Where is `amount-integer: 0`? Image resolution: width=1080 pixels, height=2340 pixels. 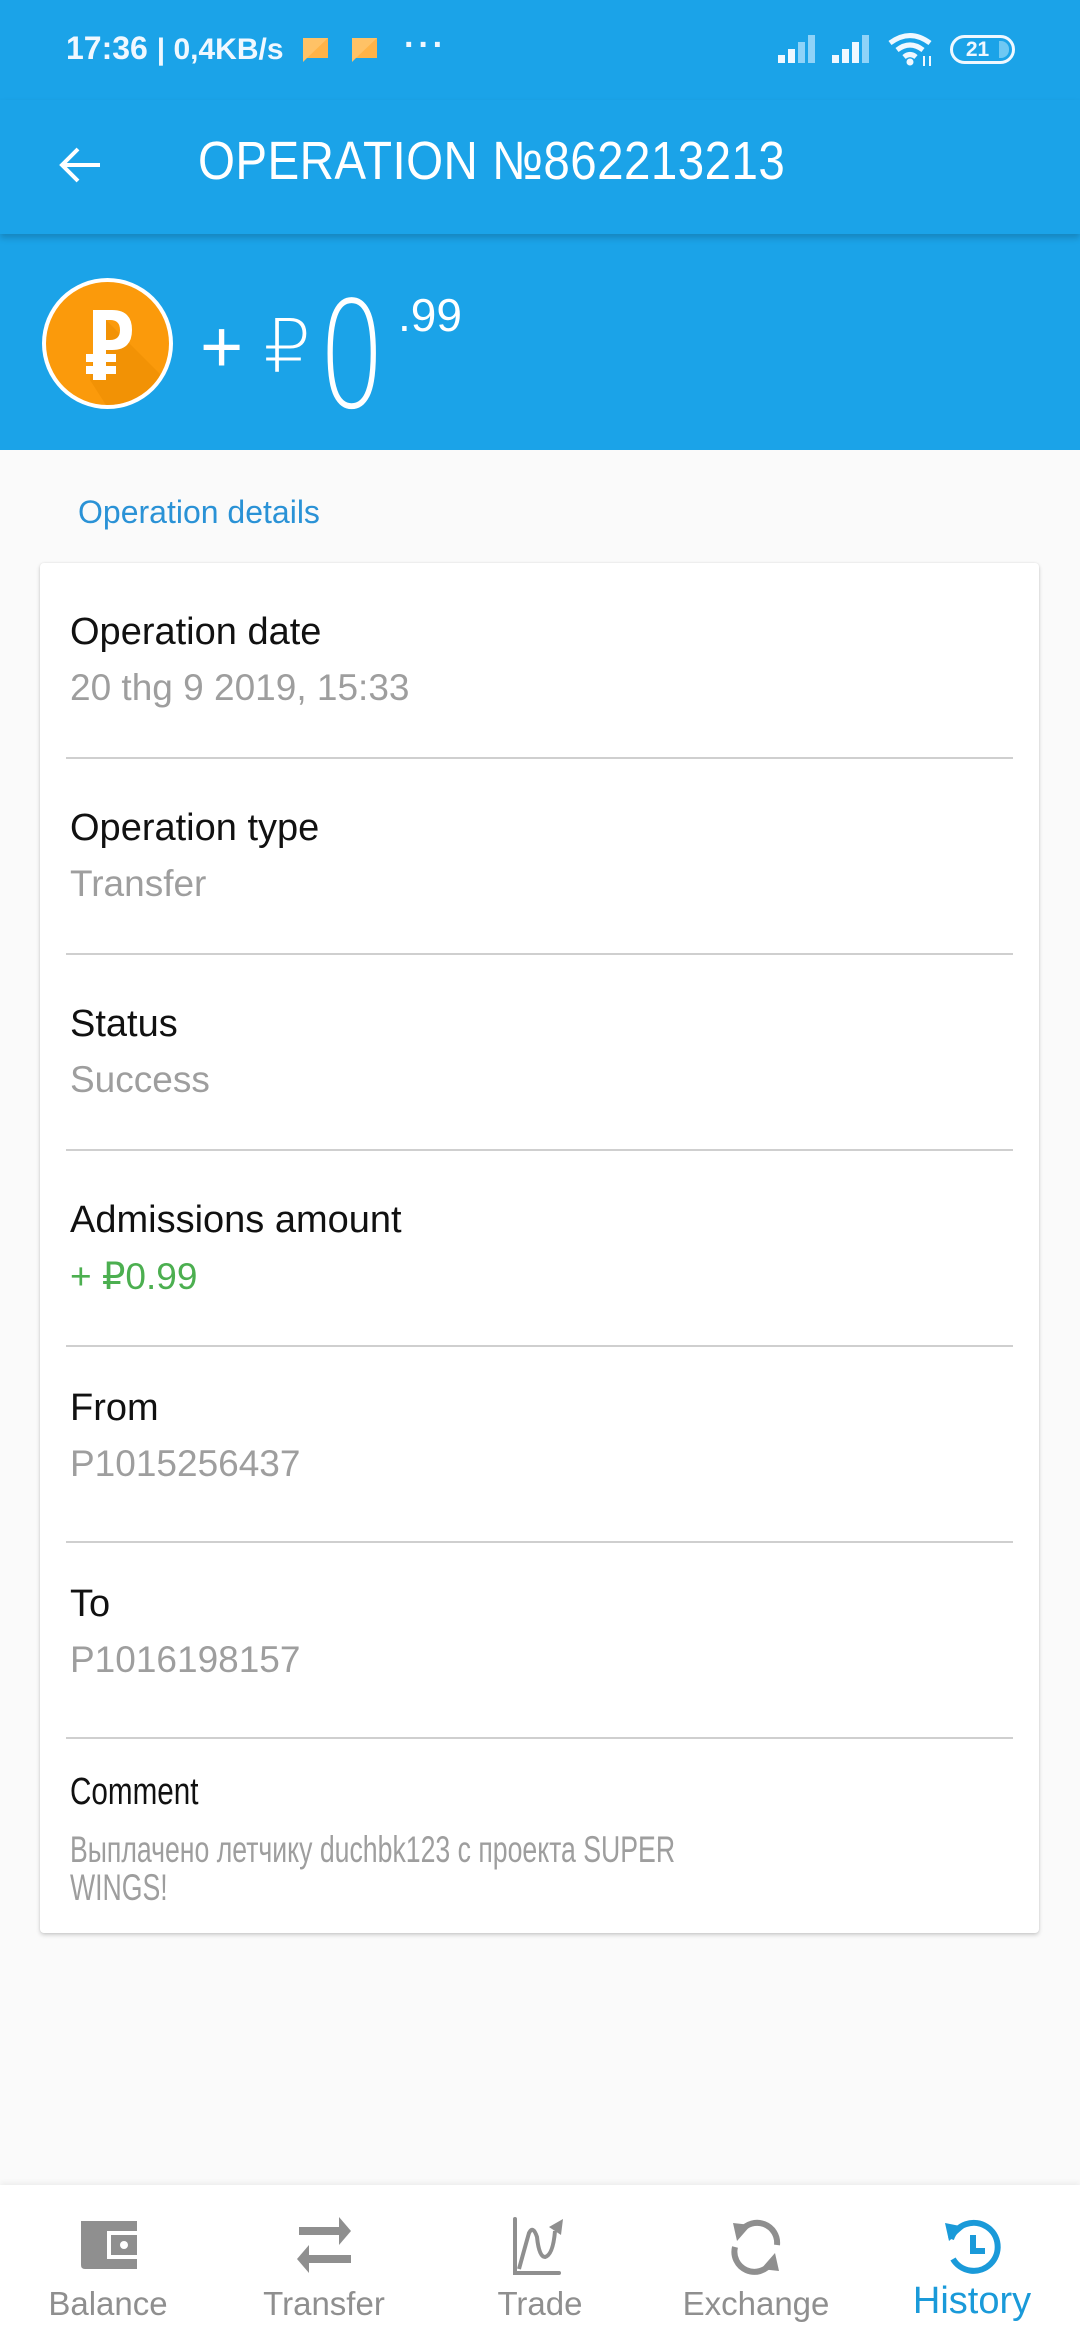 amount-integer: 0 is located at coordinates (352, 356).